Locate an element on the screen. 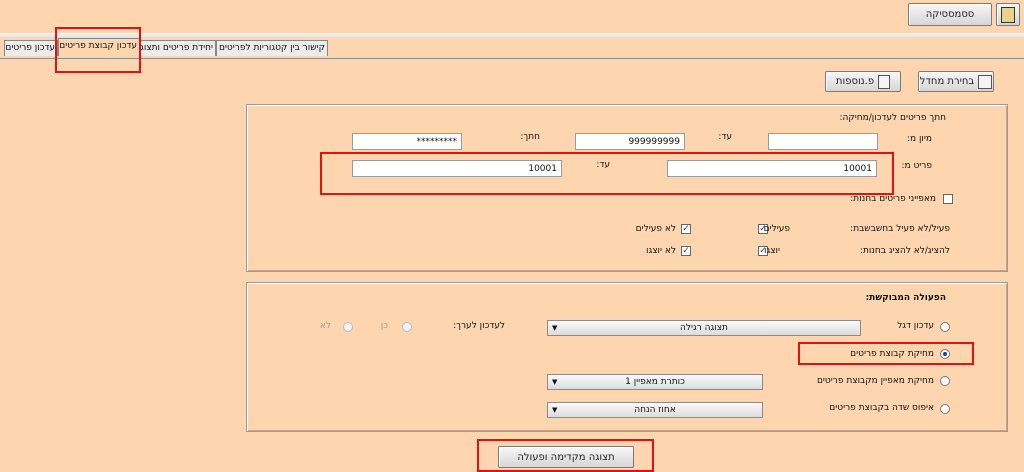 This screenshot has width=1024, height=472. update-yes-radio is located at coordinates (407, 327).